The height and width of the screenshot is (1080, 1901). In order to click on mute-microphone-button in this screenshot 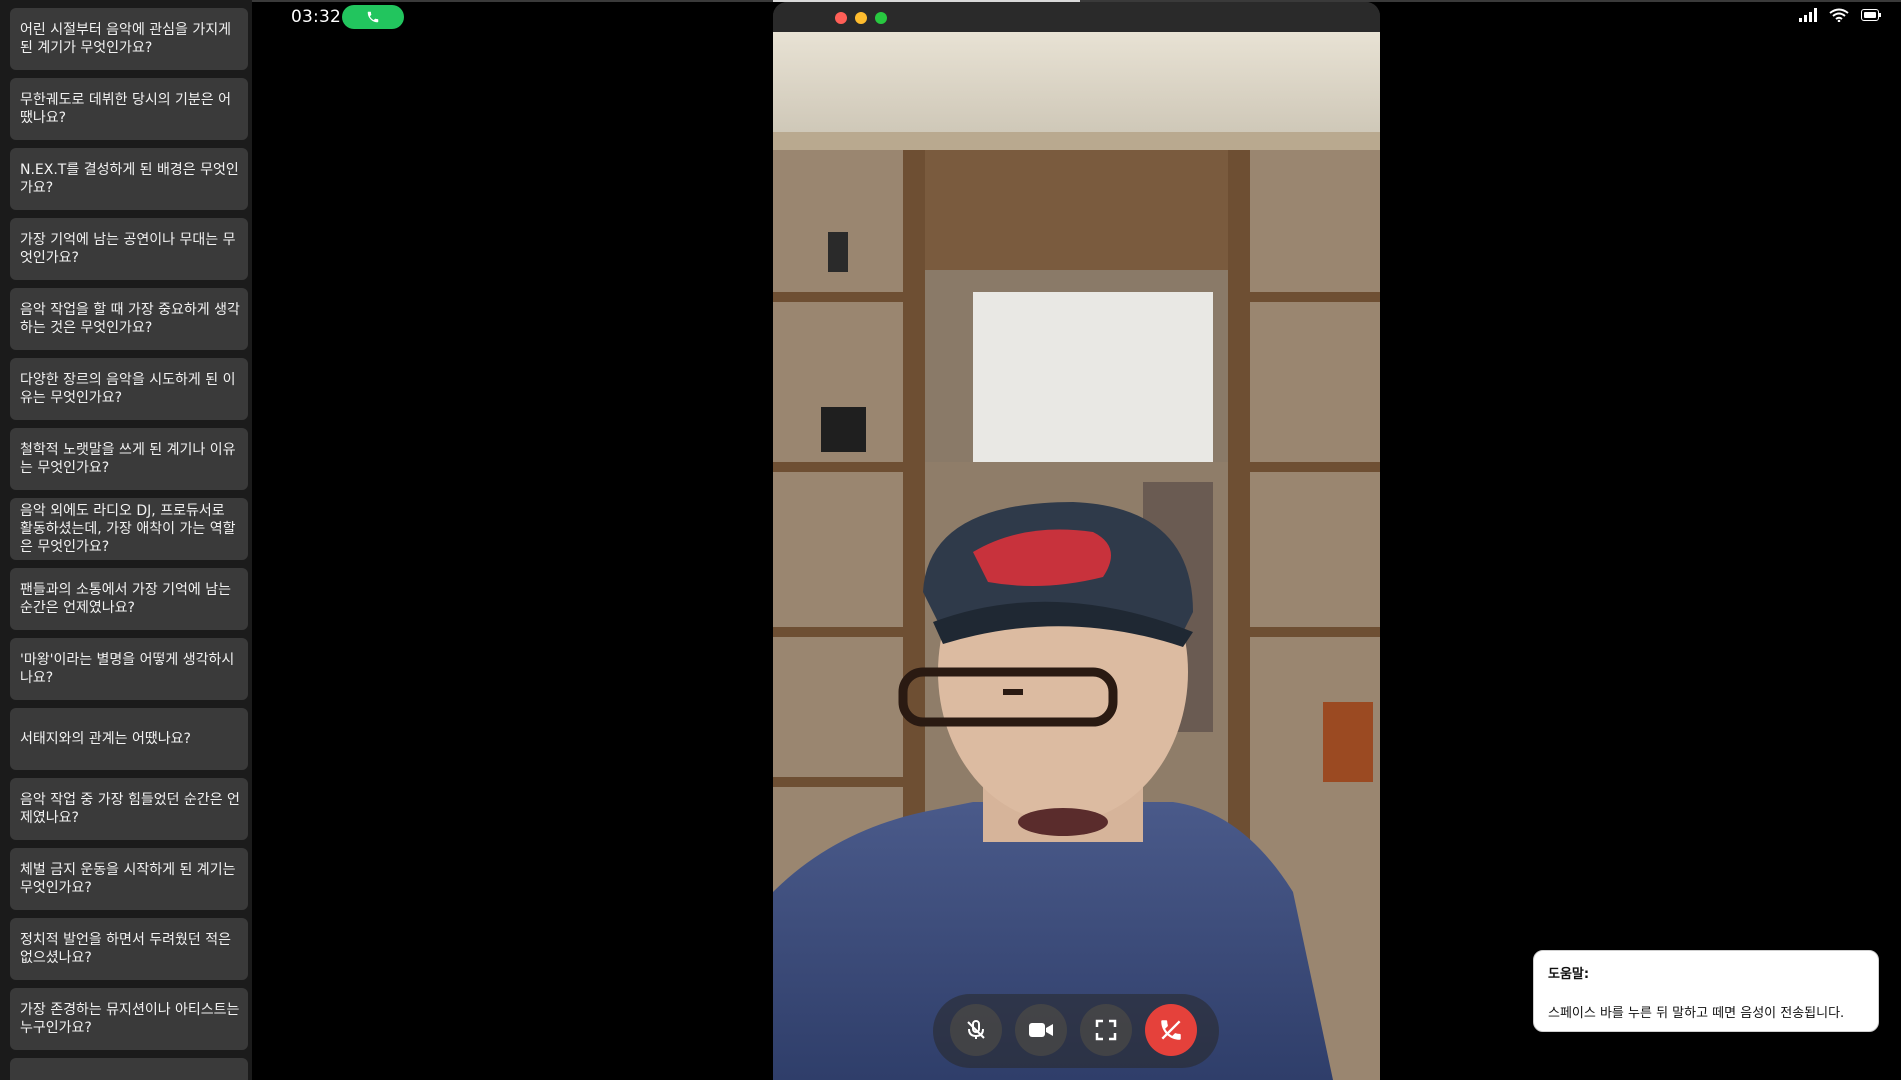, I will do `click(976, 1030)`.